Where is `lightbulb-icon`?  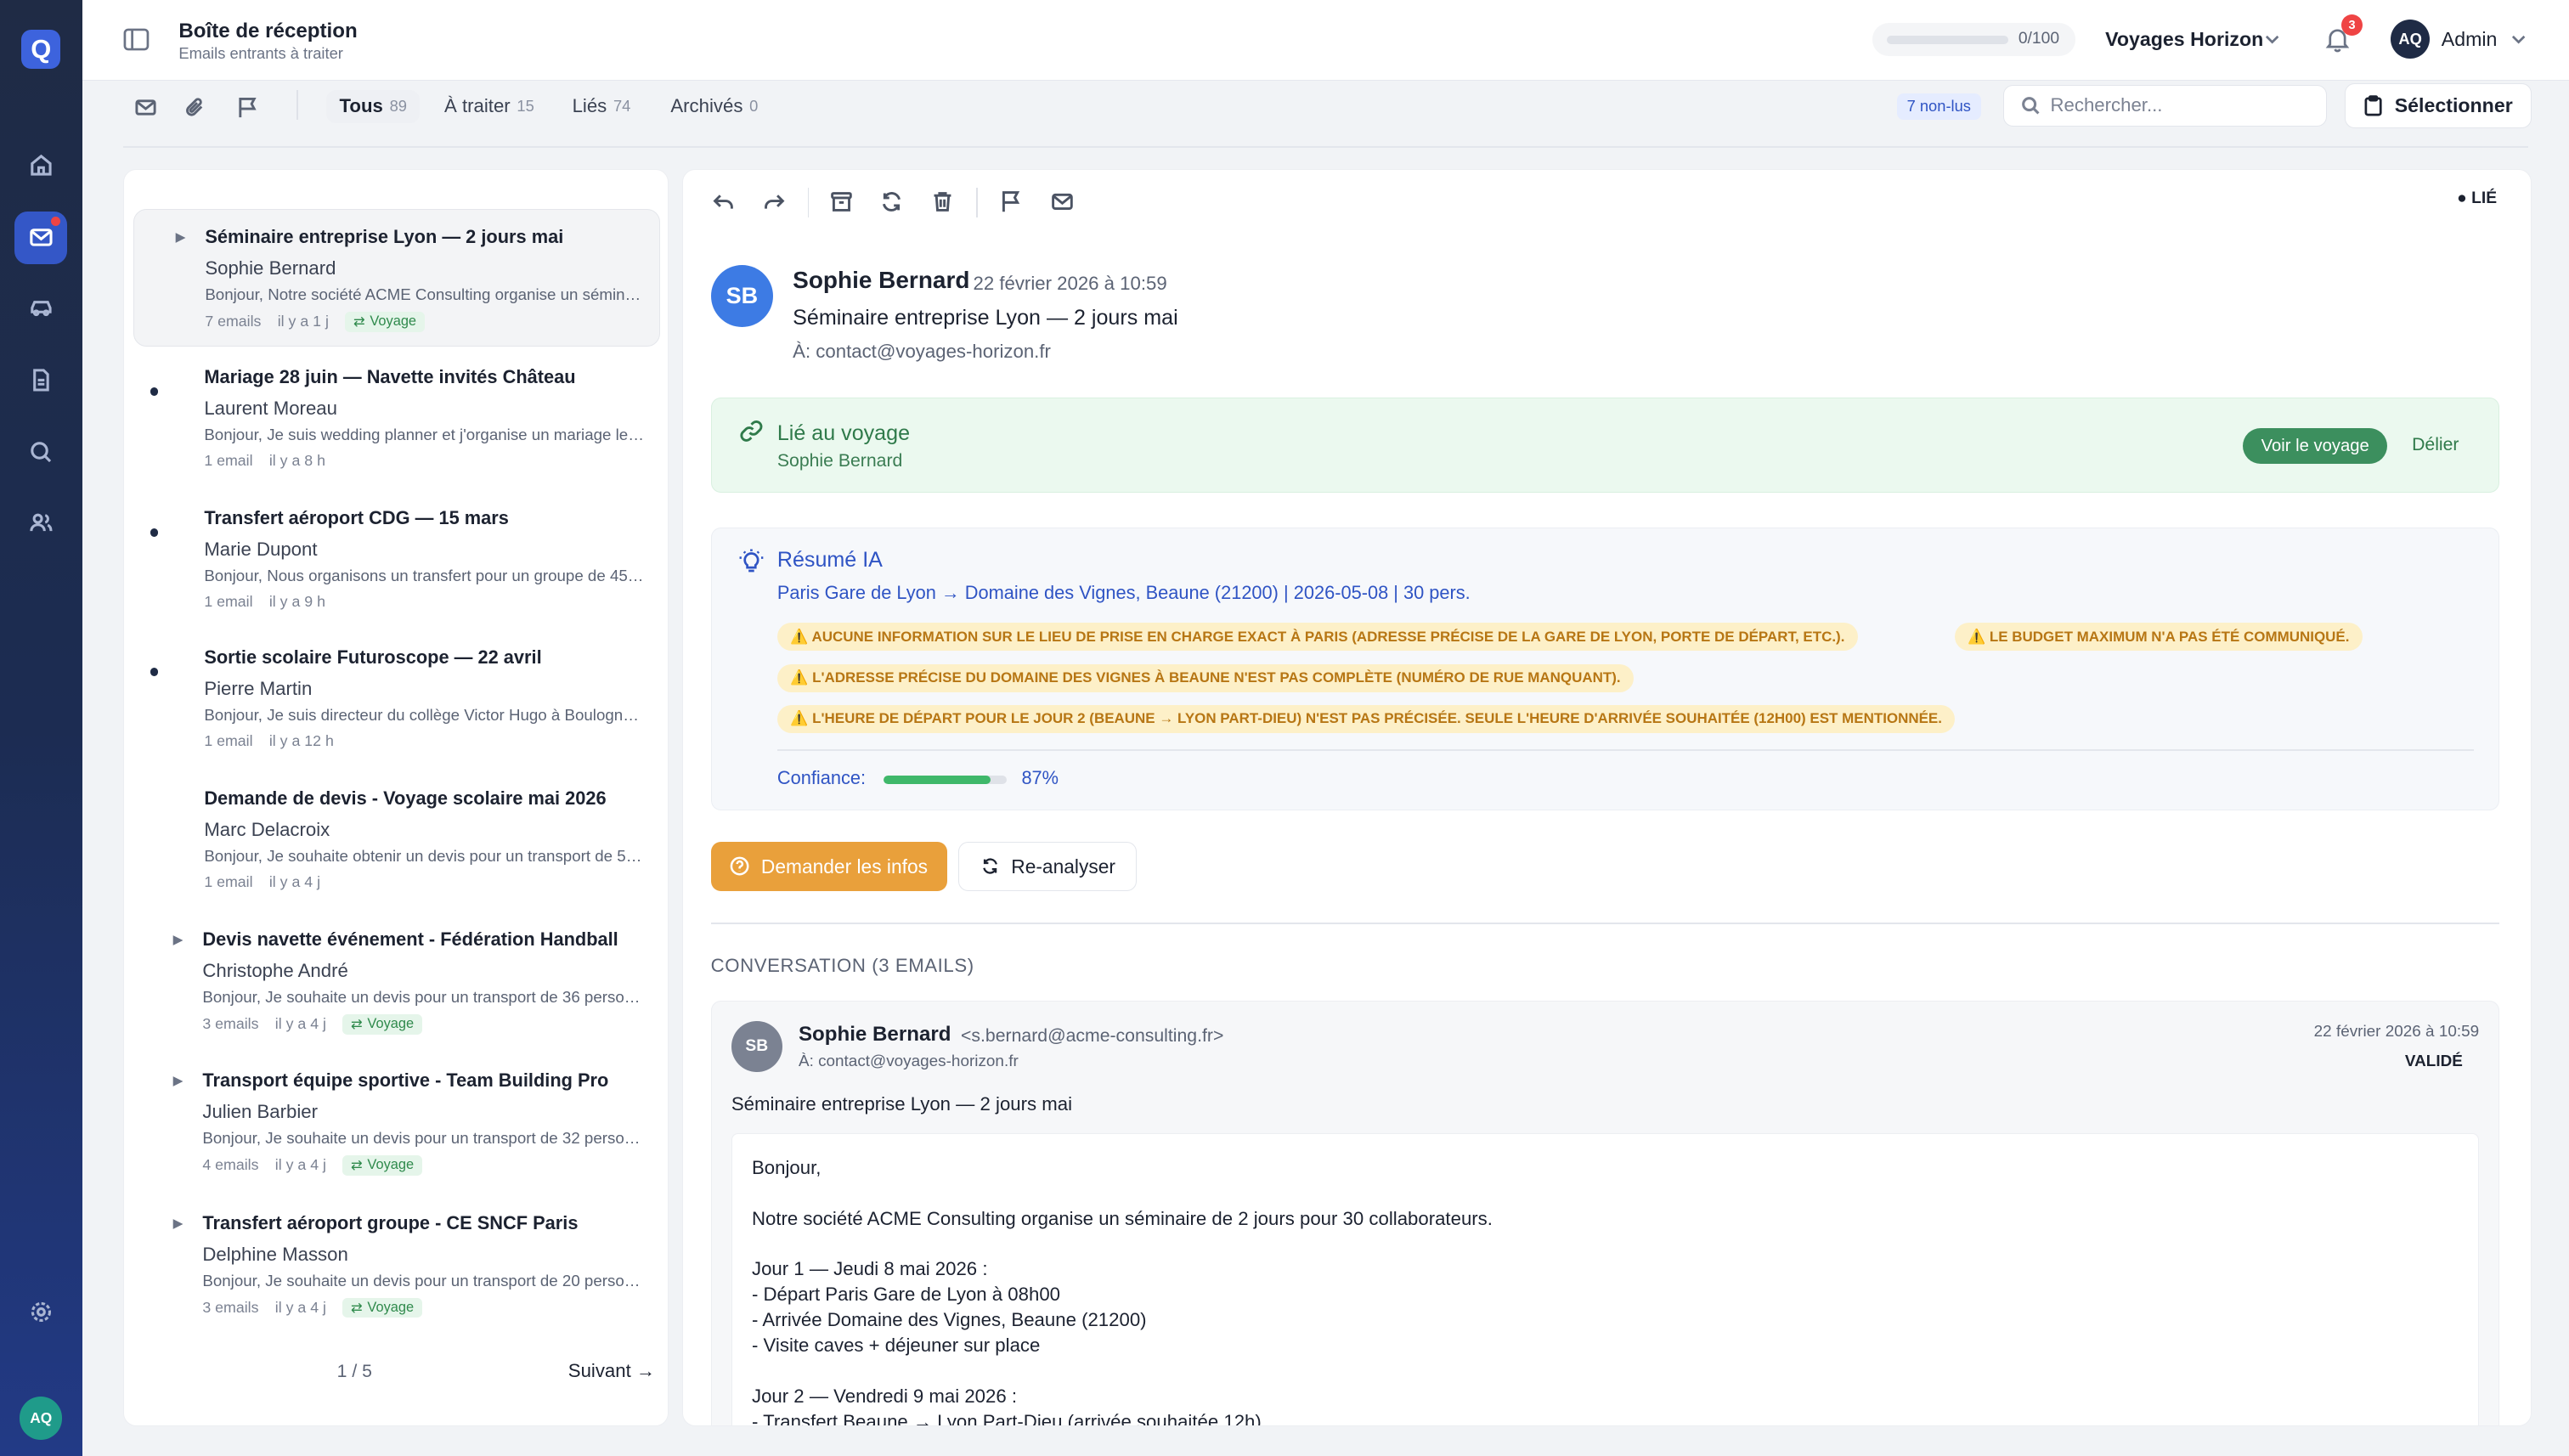
lightbulb-icon is located at coordinates (751, 561).